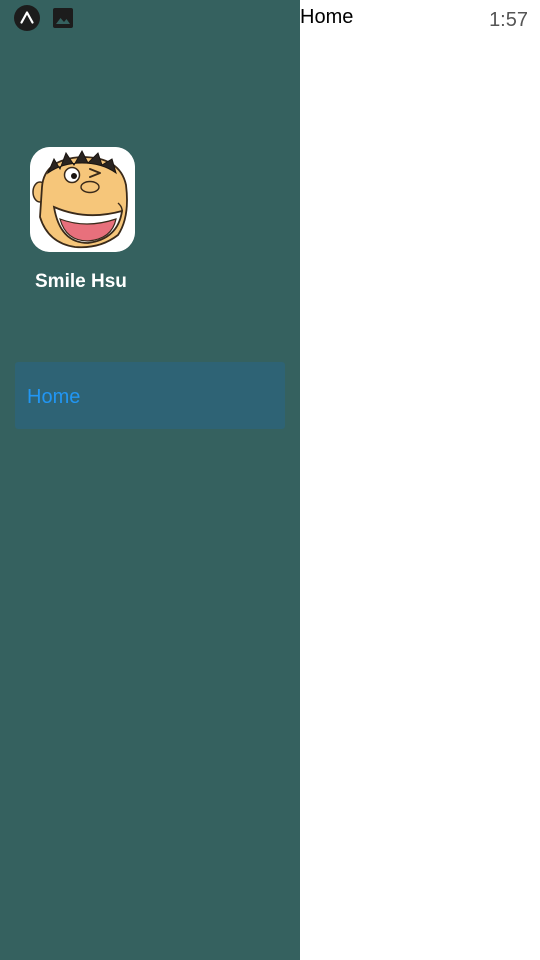 The height and width of the screenshot is (960, 540). I want to click on expo-app-icon, so click(27, 18).